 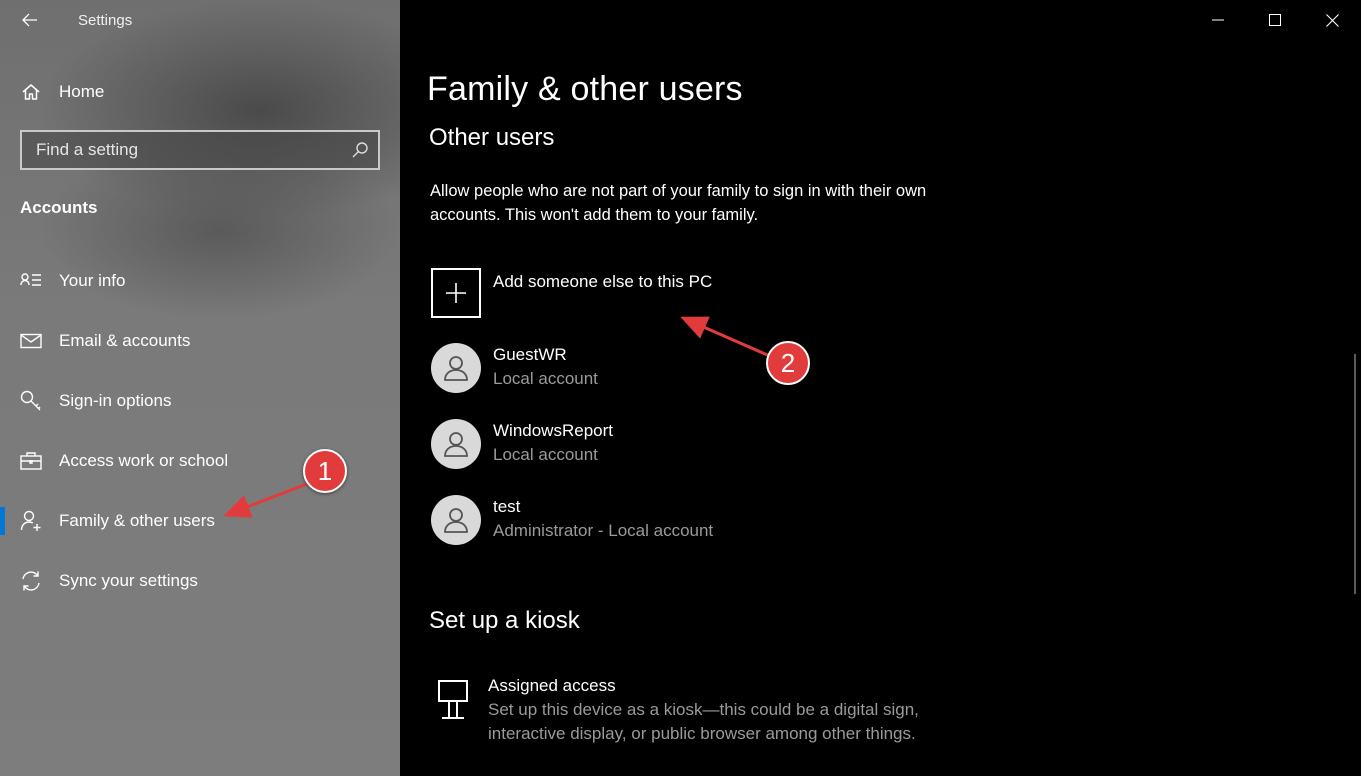 I want to click on sidebar-item-sync-settings: Sync your settings, so click(x=200, y=581).